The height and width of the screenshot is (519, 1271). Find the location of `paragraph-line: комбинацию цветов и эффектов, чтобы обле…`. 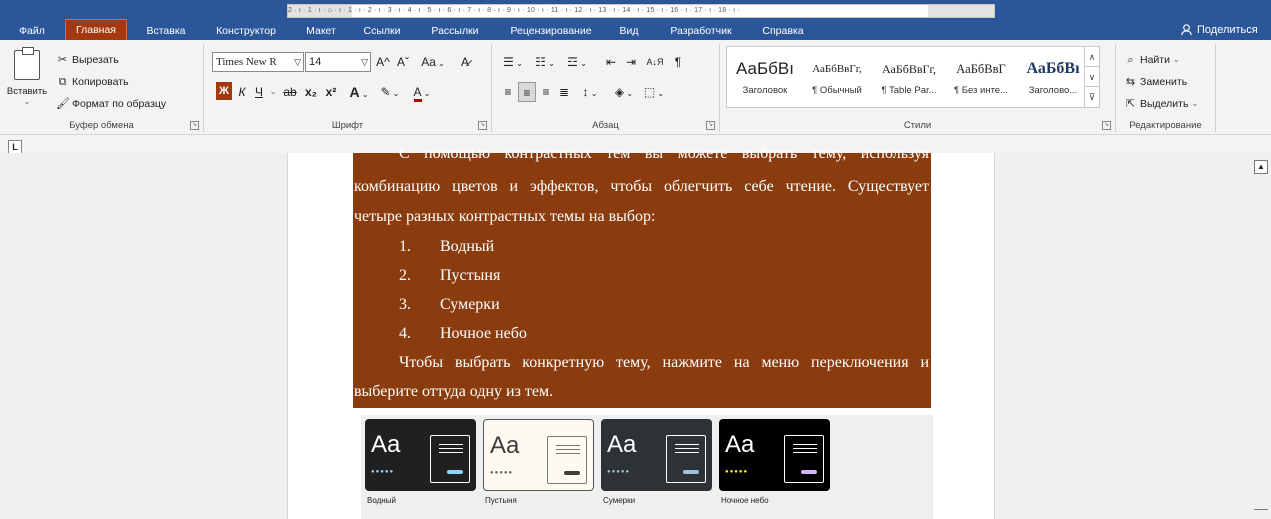

paragraph-line: комбинацию цветов и эффектов, чтобы обле… is located at coordinates (641, 187).